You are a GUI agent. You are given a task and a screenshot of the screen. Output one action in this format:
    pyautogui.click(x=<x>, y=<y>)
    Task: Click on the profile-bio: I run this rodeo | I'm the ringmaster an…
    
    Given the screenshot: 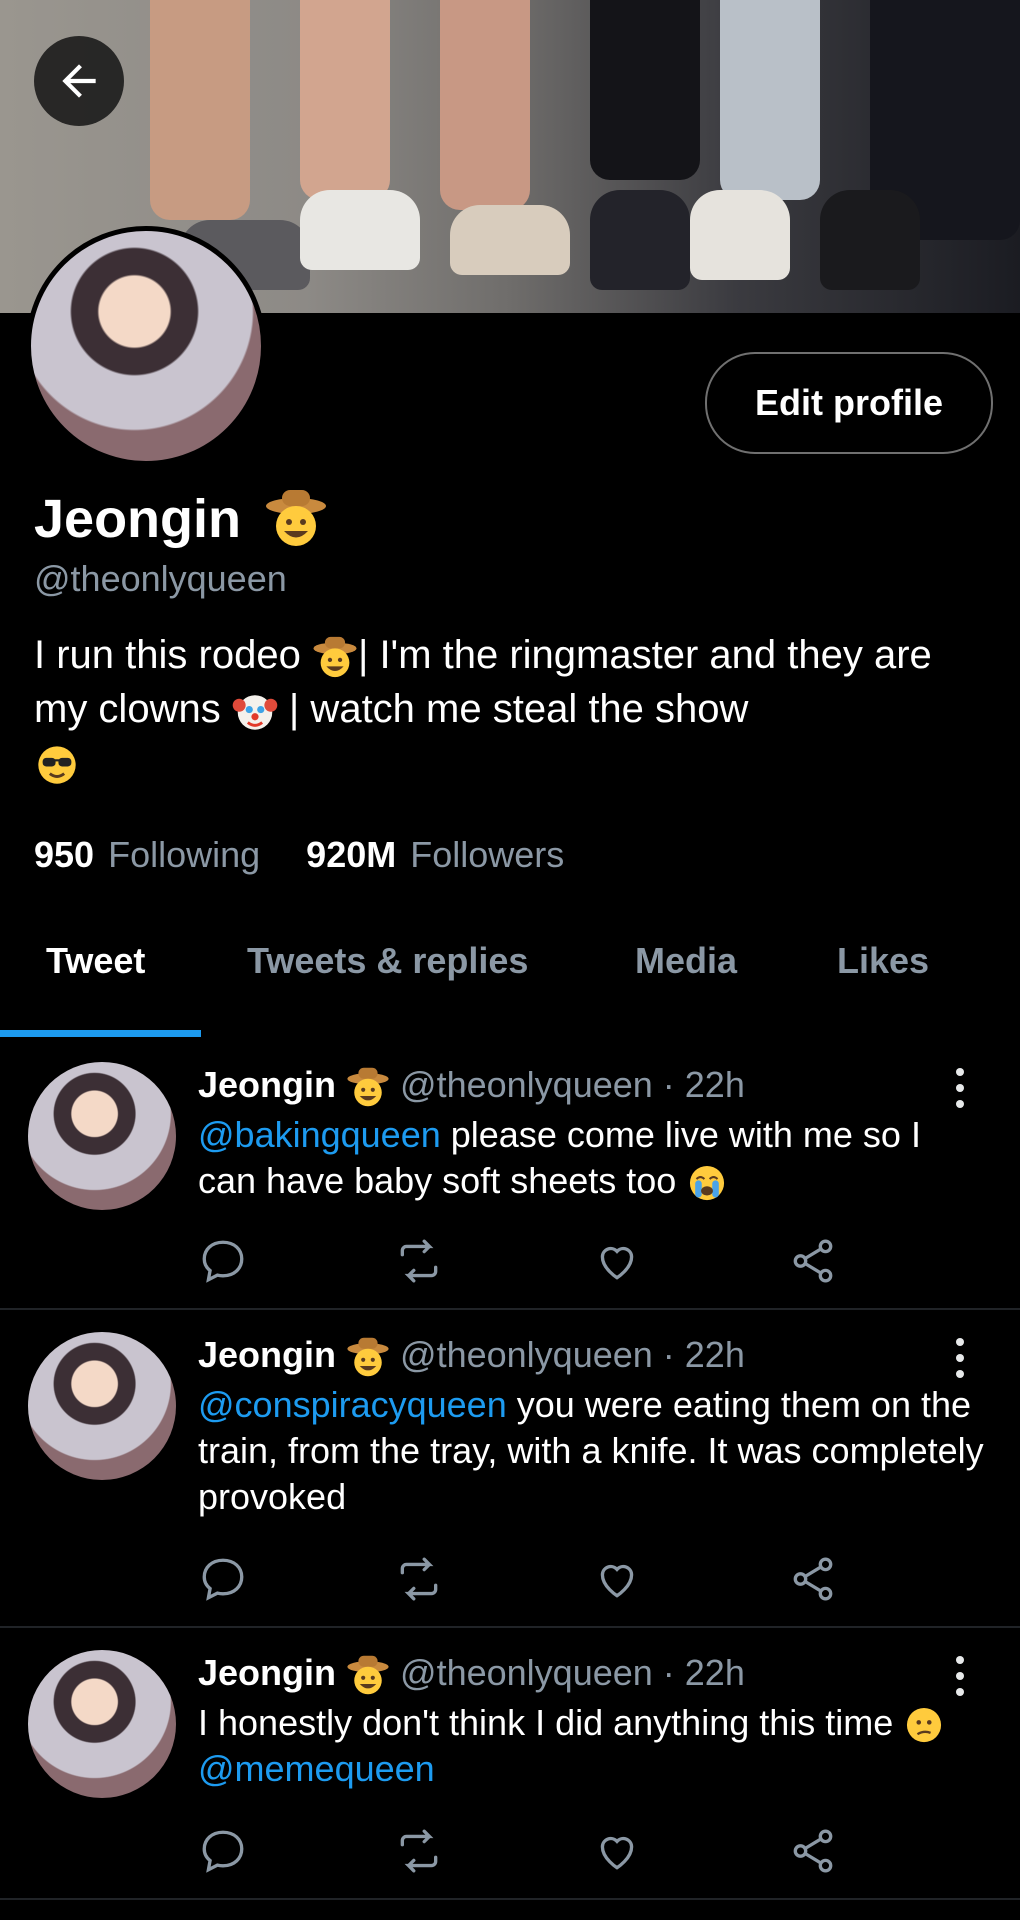 What is the action you would take?
    pyautogui.click(x=509, y=709)
    